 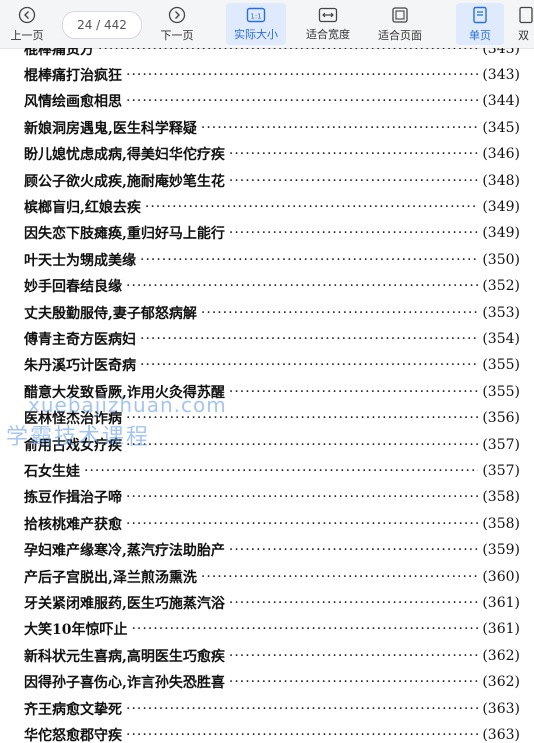 I want to click on toc-entry-title: 棍棒痛打治疯狂, so click(x=73, y=76).